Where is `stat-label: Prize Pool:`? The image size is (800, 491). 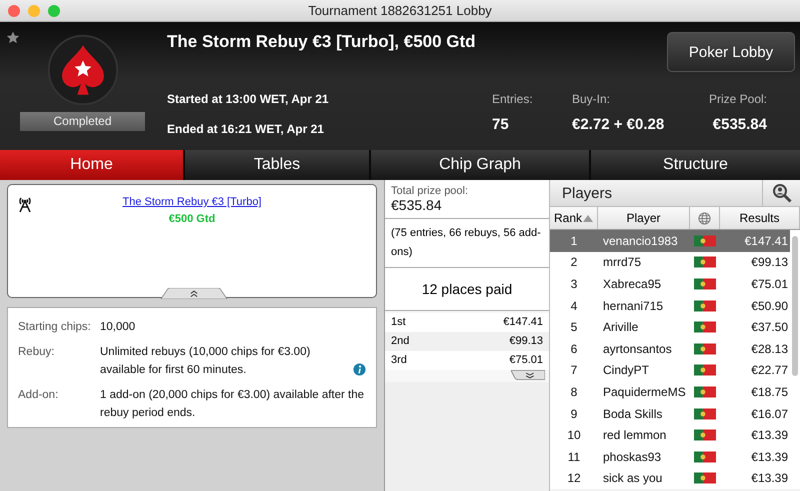 stat-label: Prize Pool: is located at coordinates (737, 99).